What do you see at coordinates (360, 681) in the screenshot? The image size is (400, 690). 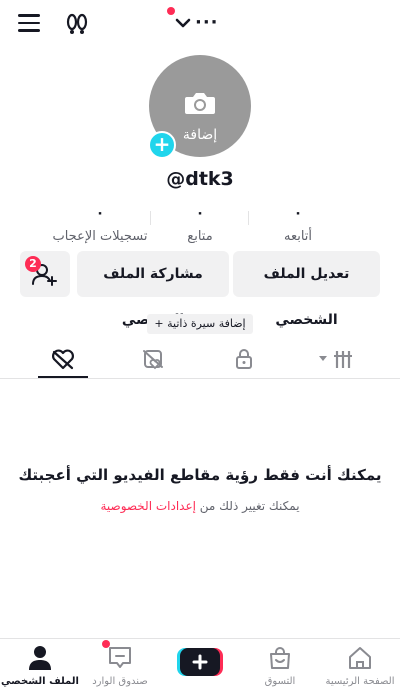 I see `nav-home-label: الصفحة الرئيسية` at bounding box center [360, 681].